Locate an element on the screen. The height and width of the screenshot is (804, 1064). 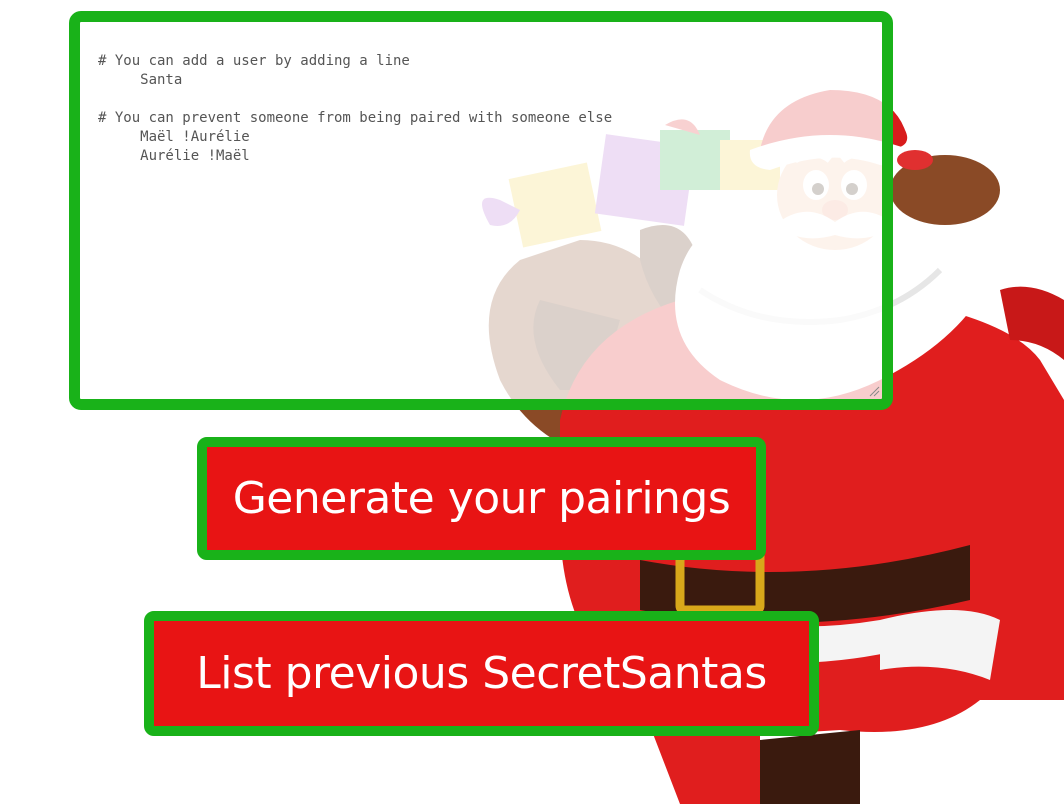
generate-pairings-button: Generate your pairings is located at coordinates (481, 498).